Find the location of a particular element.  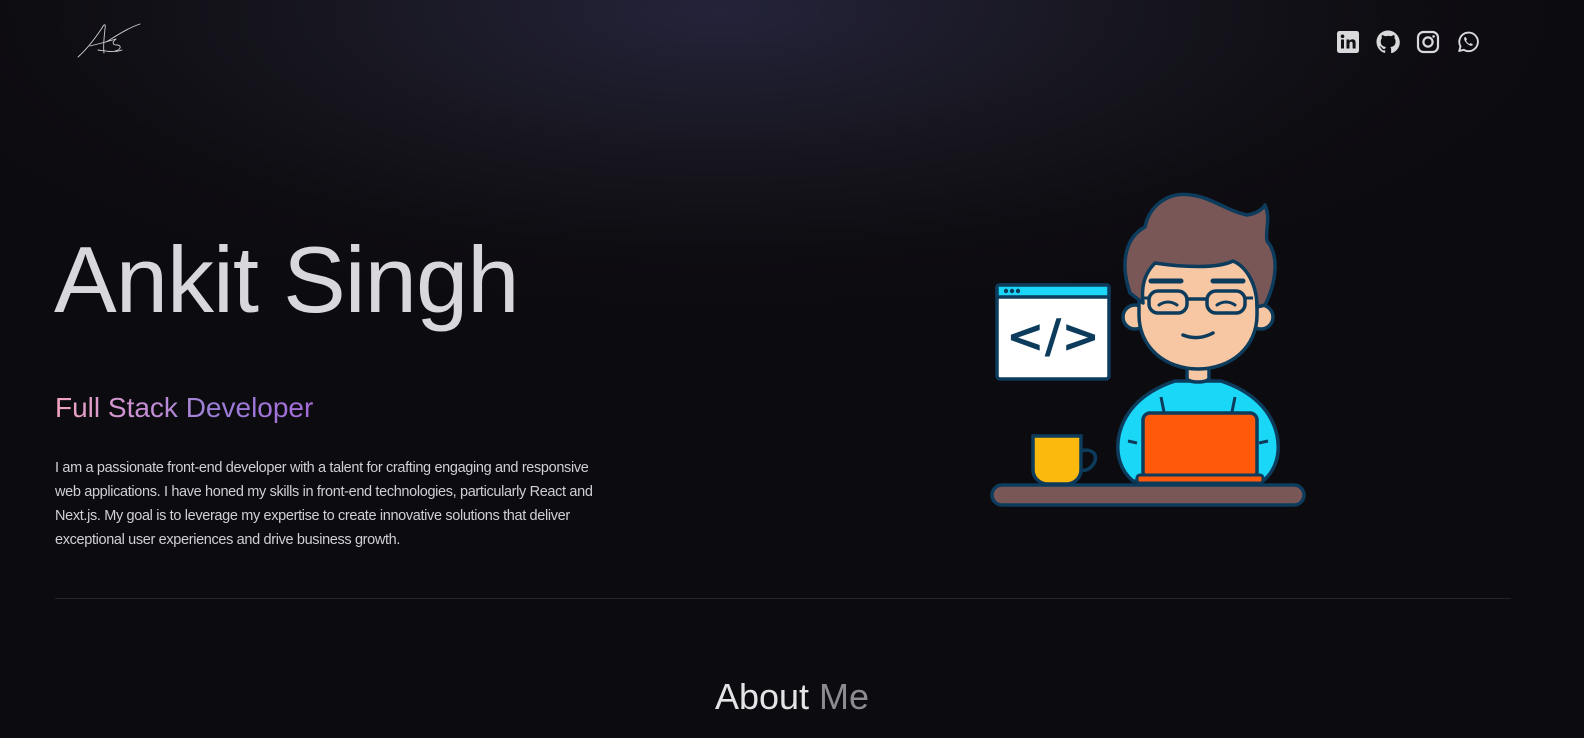

linkedin-icon is located at coordinates (1348, 42).